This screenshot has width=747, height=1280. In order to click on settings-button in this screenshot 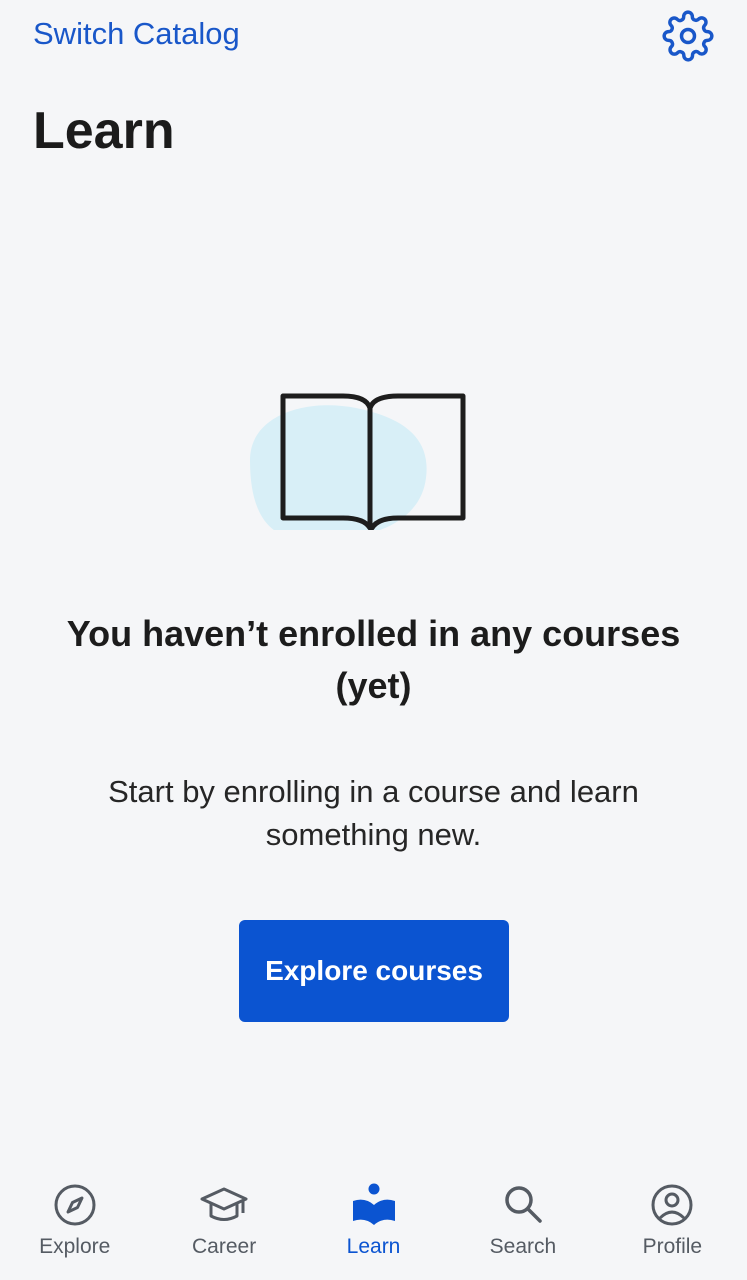, I will do `click(688, 36)`.